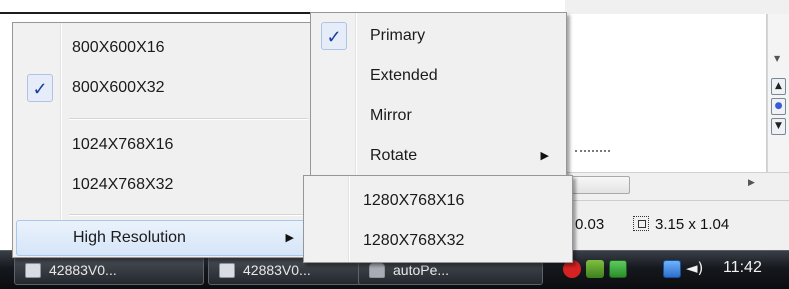  What do you see at coordinates (129, 237) in the screenshot?
I see `menu-item-label: High Resolution` at bounding box center [129, 237].